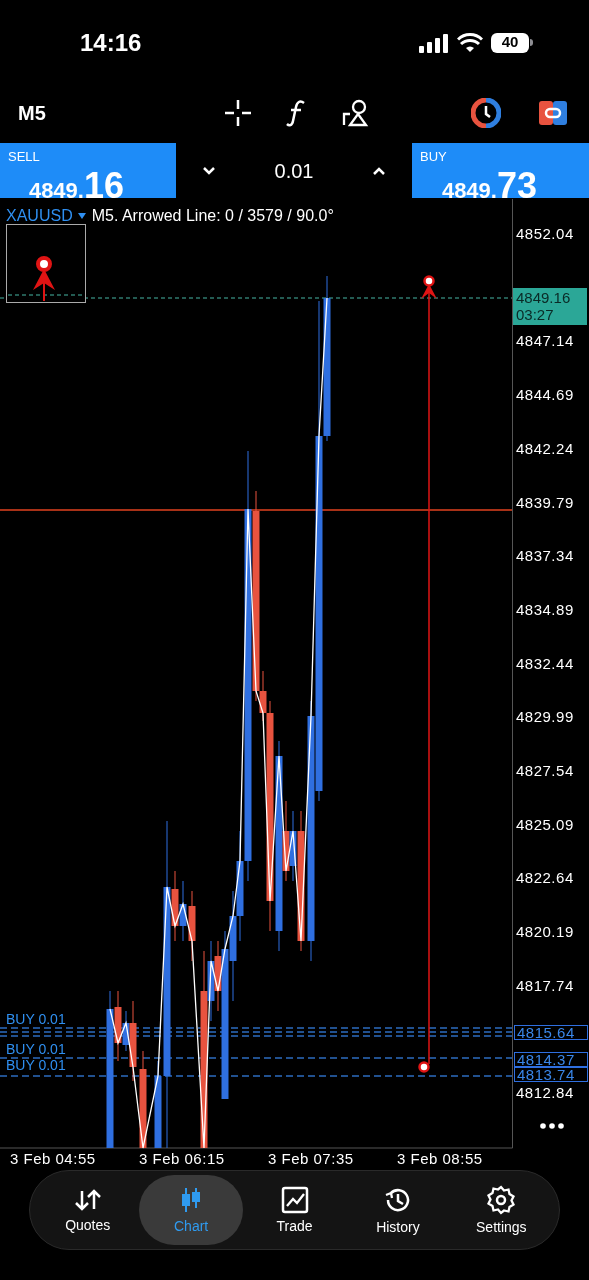 The width and height of the screenshot is (589, 1280). What do you see at coordinates (53, 1159) in the screenshot?
I see `time-label: 3 Feb 04:55` at bounding box center [53, 1159].